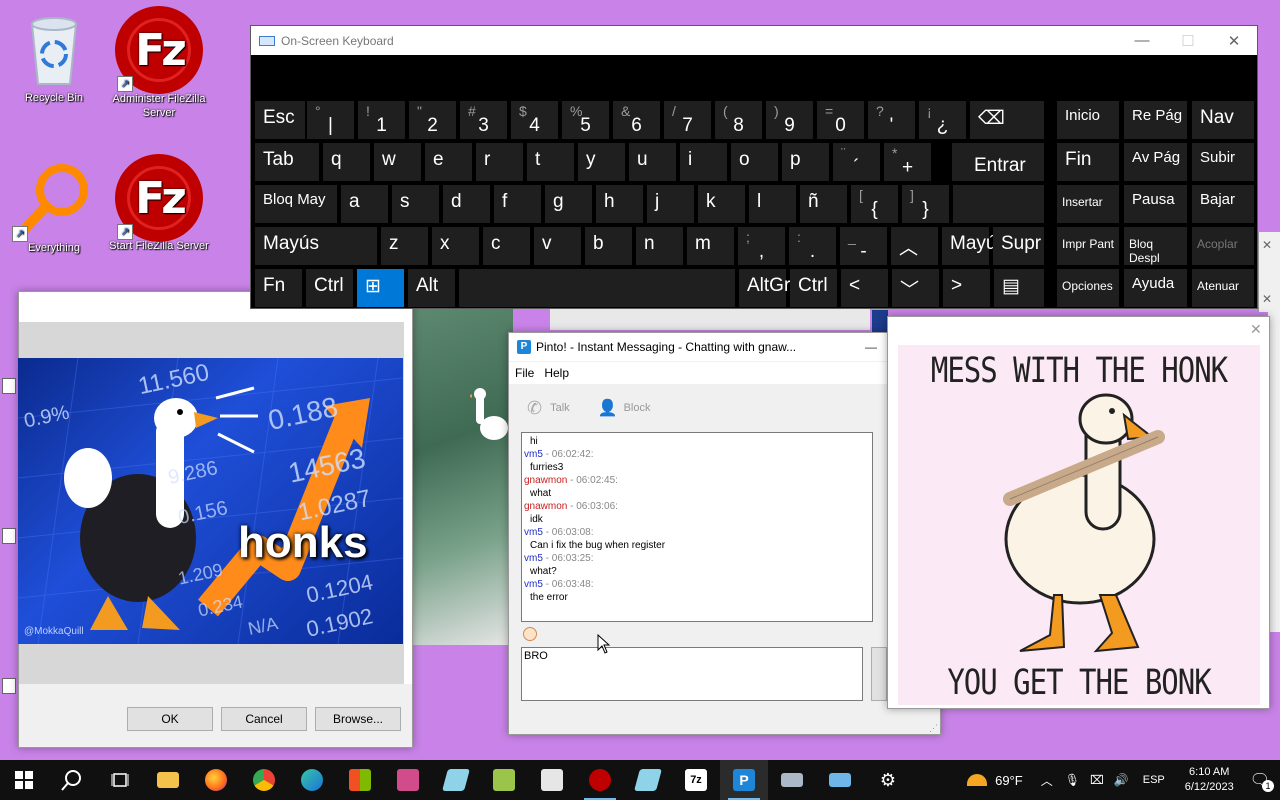  What do you see at coordinates (1072, 780) in the screenshot?
I see `microphone-icon: 🎙` at bounding box center [1072, 780].